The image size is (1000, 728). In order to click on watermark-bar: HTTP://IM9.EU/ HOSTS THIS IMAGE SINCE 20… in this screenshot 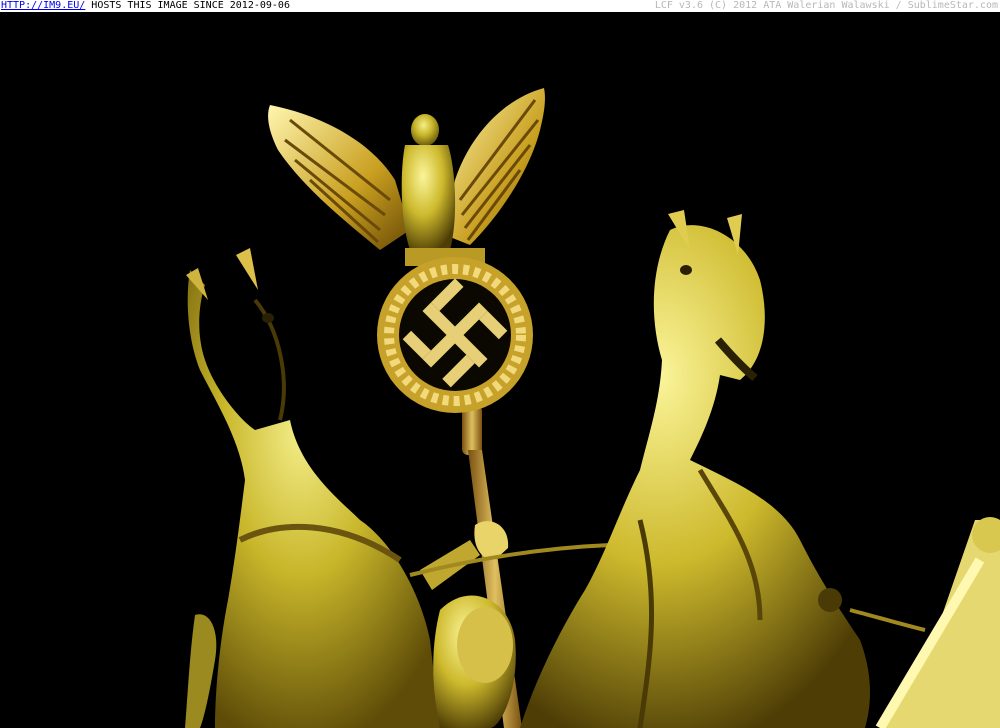, I will do `click(500, 6)`.